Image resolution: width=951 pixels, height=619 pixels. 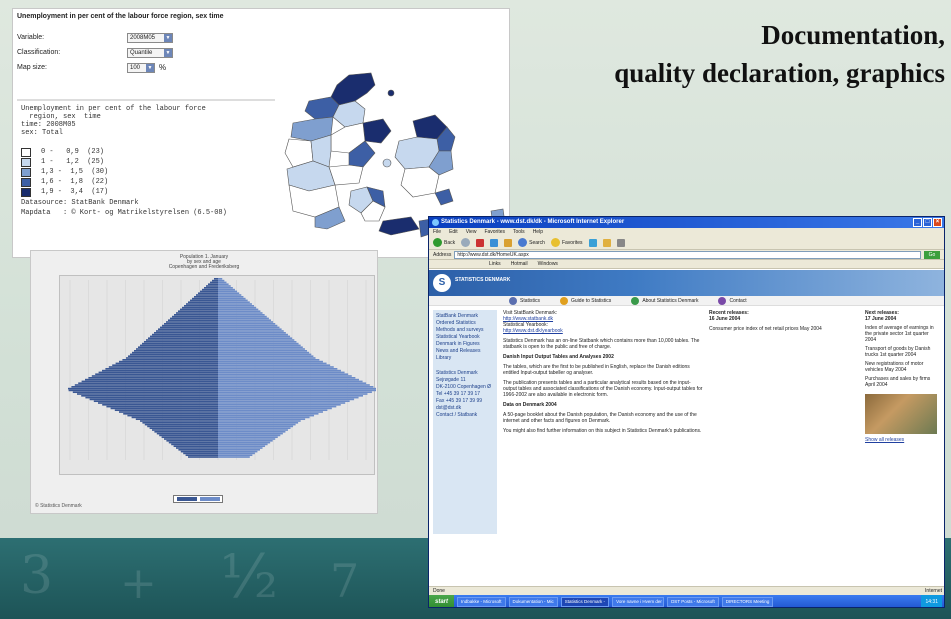 What do you see at coordinates (163, 67) in the screenshot?
I see `map-size-unit: %` at bounding box center [163, 67].